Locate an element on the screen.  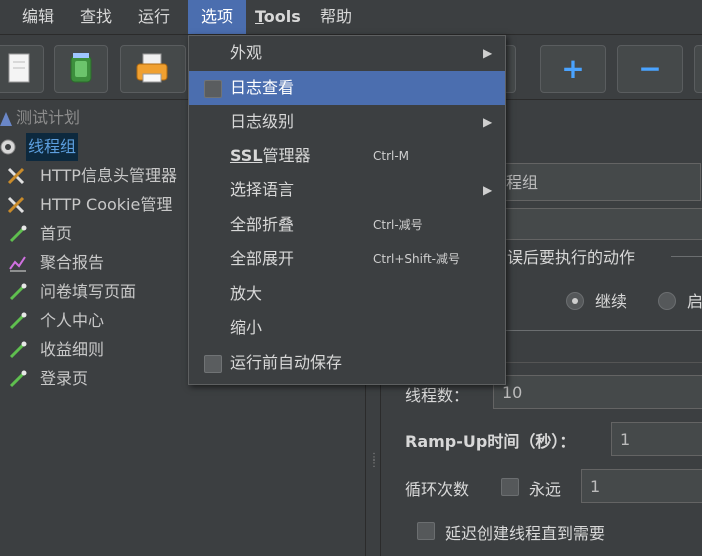
menu-tools-rest: ools is located at coordinates (282, 16).